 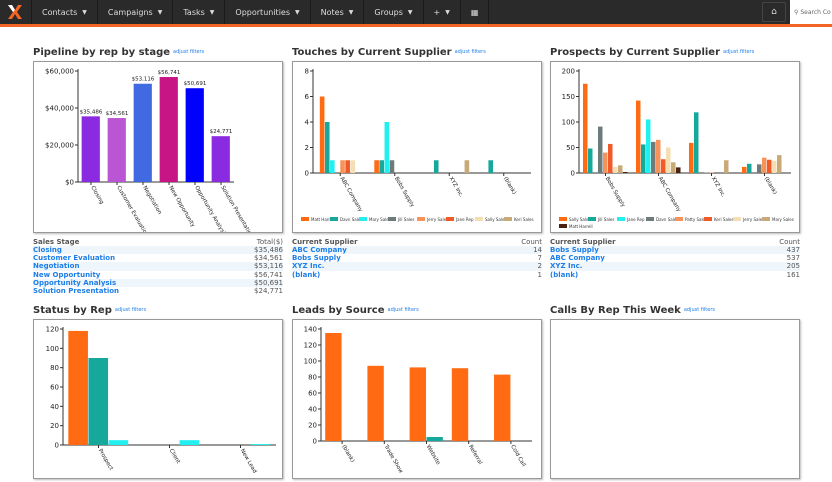 What do you see at coordinates (811, 12) in the screenshot?
I see `search-input: ⚲ Search Co` at bounding box center [811, 12].